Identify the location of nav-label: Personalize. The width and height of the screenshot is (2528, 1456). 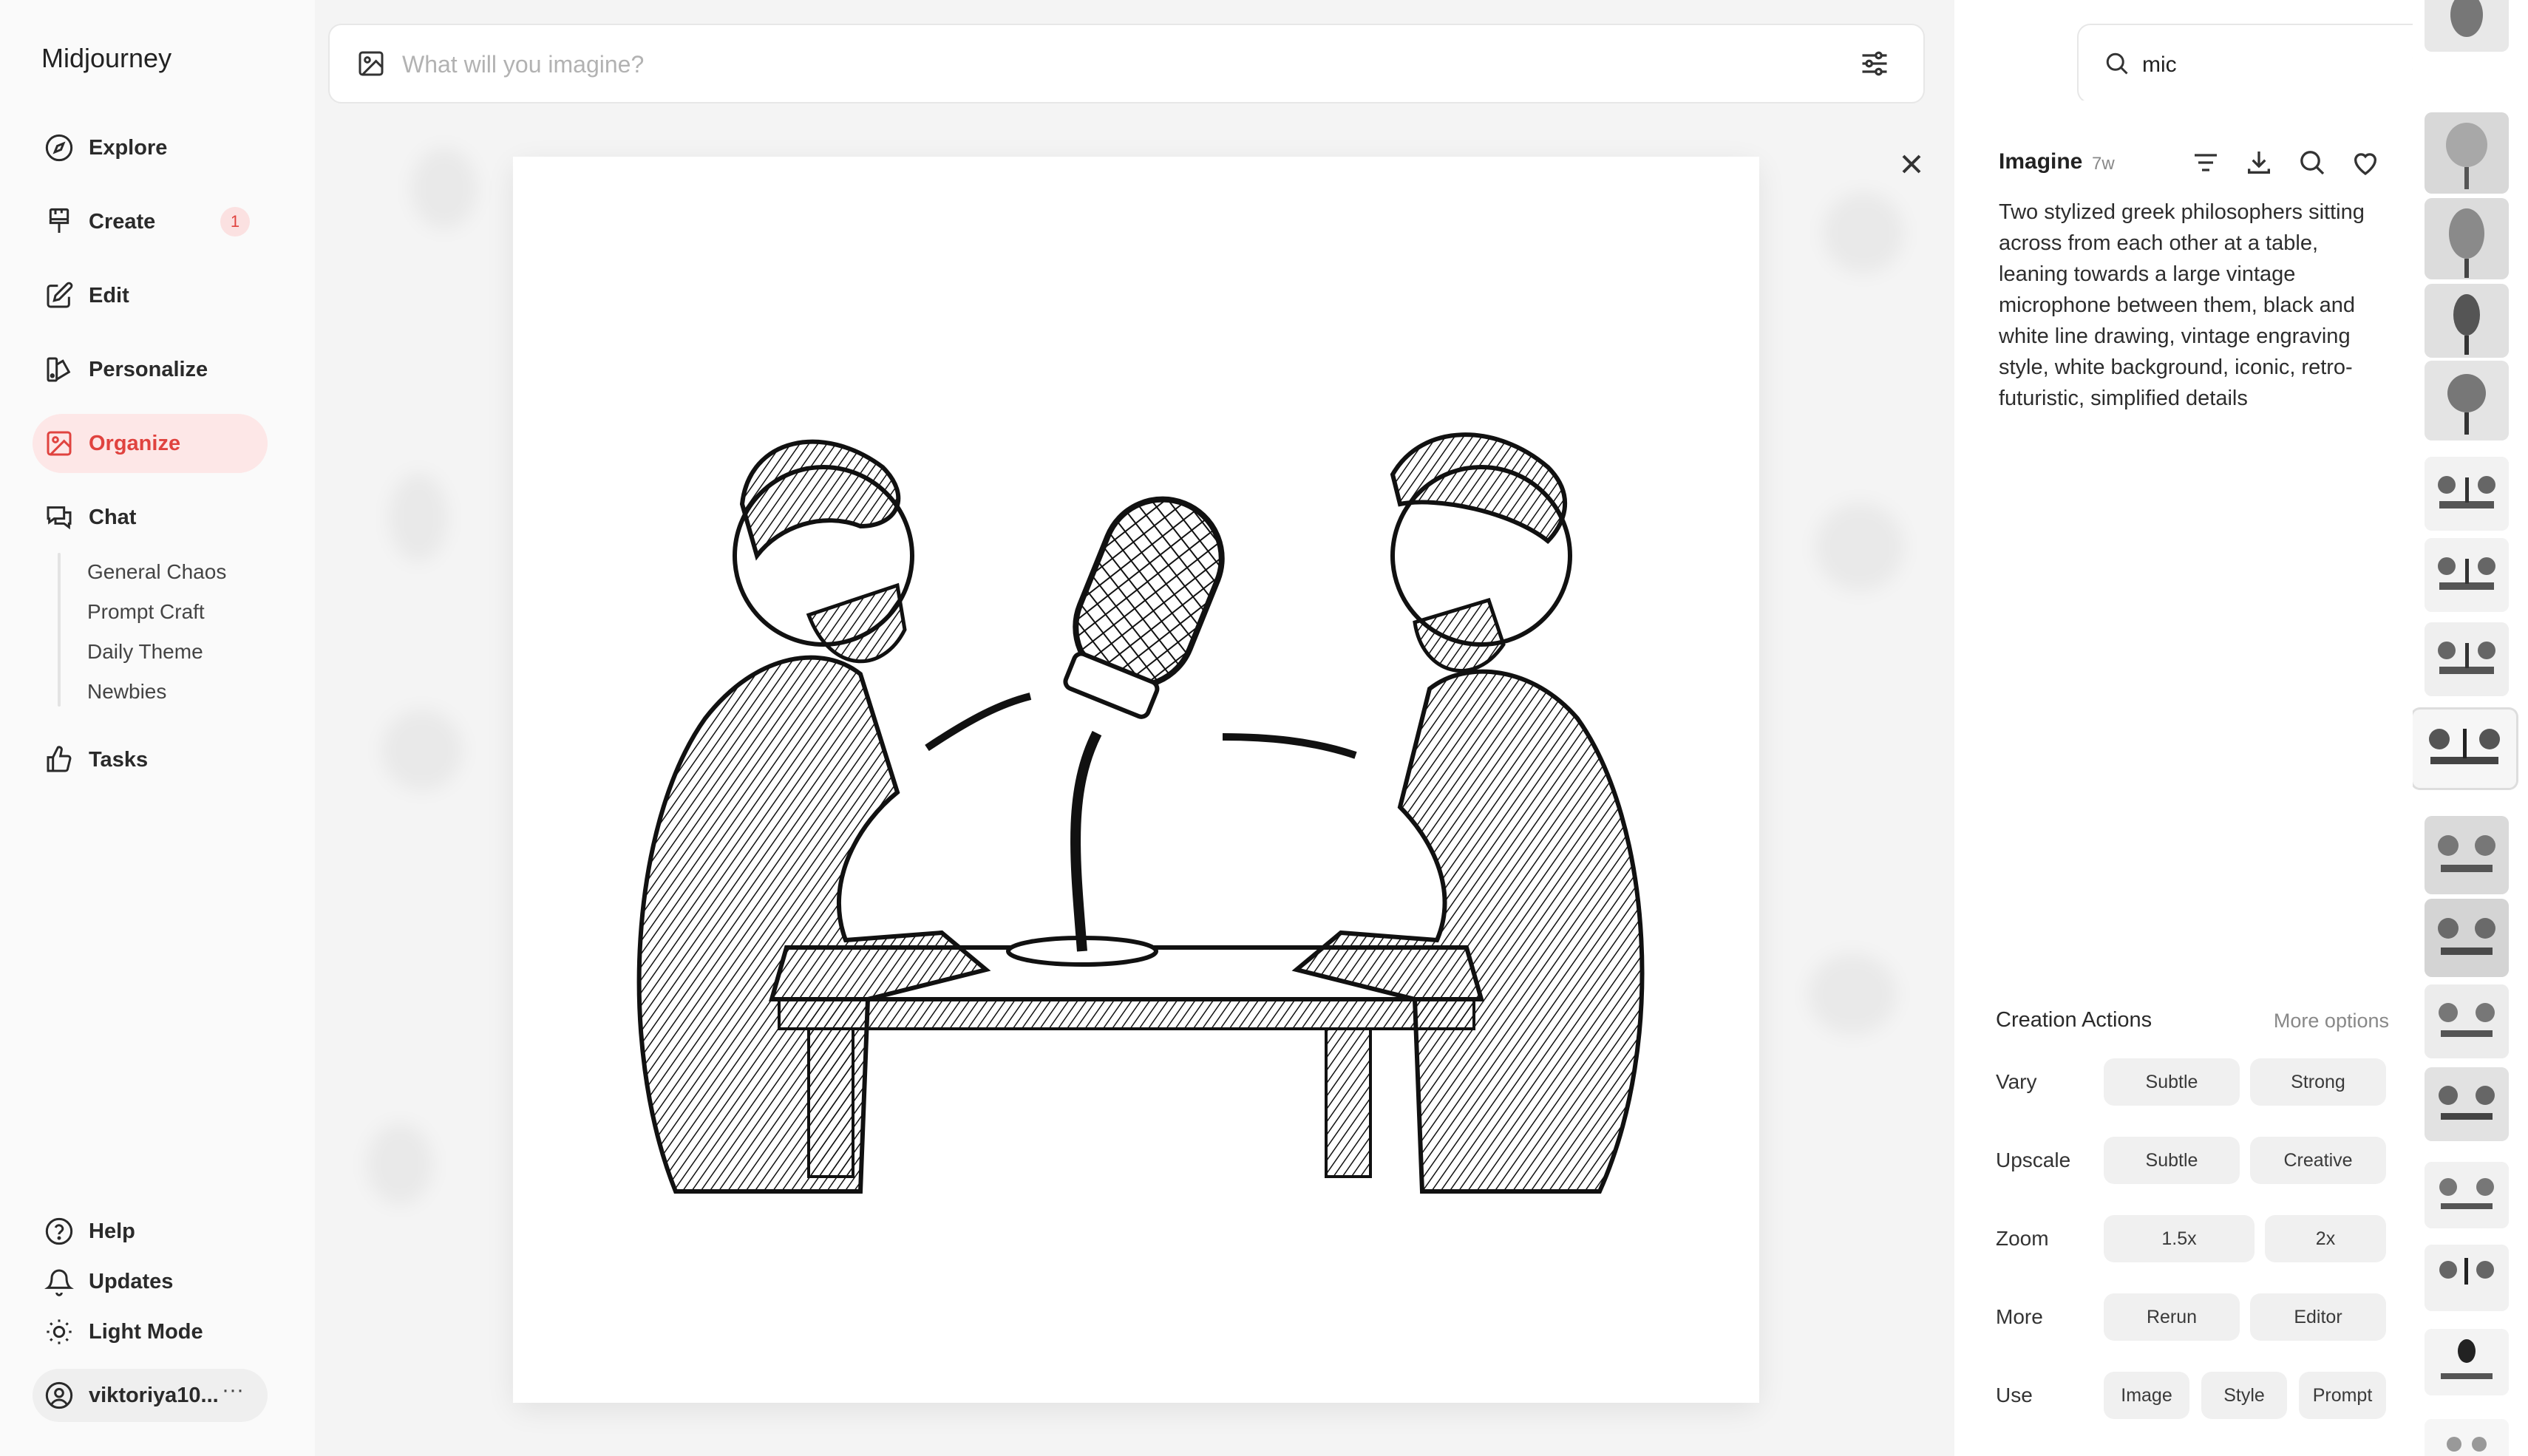
(148, 369).